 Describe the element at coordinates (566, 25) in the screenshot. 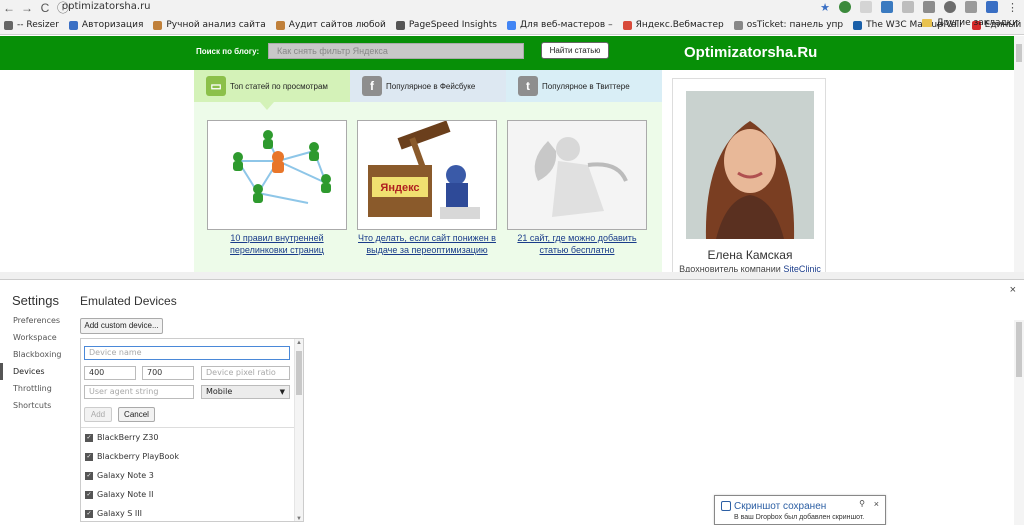

I see `bookmark-label: Для веб-мастеров –` at that location.